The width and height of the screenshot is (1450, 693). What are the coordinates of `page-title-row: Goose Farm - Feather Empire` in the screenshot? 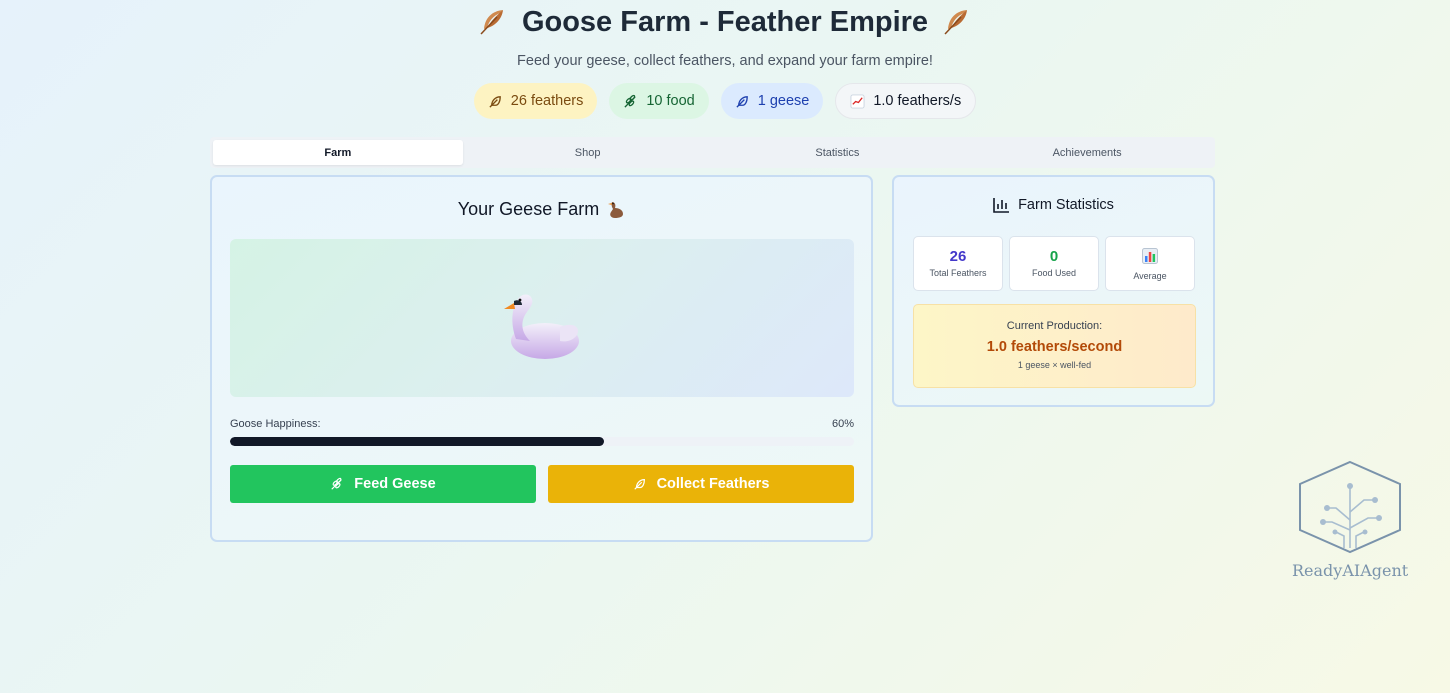 It's located at (725, 22).